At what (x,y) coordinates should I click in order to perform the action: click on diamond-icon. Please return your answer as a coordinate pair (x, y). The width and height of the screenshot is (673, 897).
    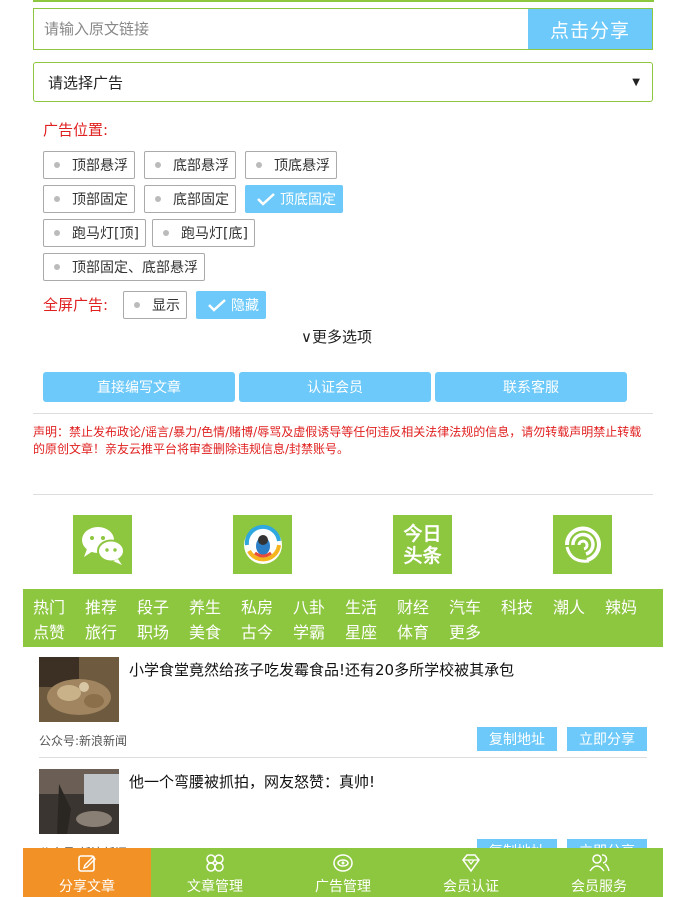
    Looking at the image, I should click on (471, 863).